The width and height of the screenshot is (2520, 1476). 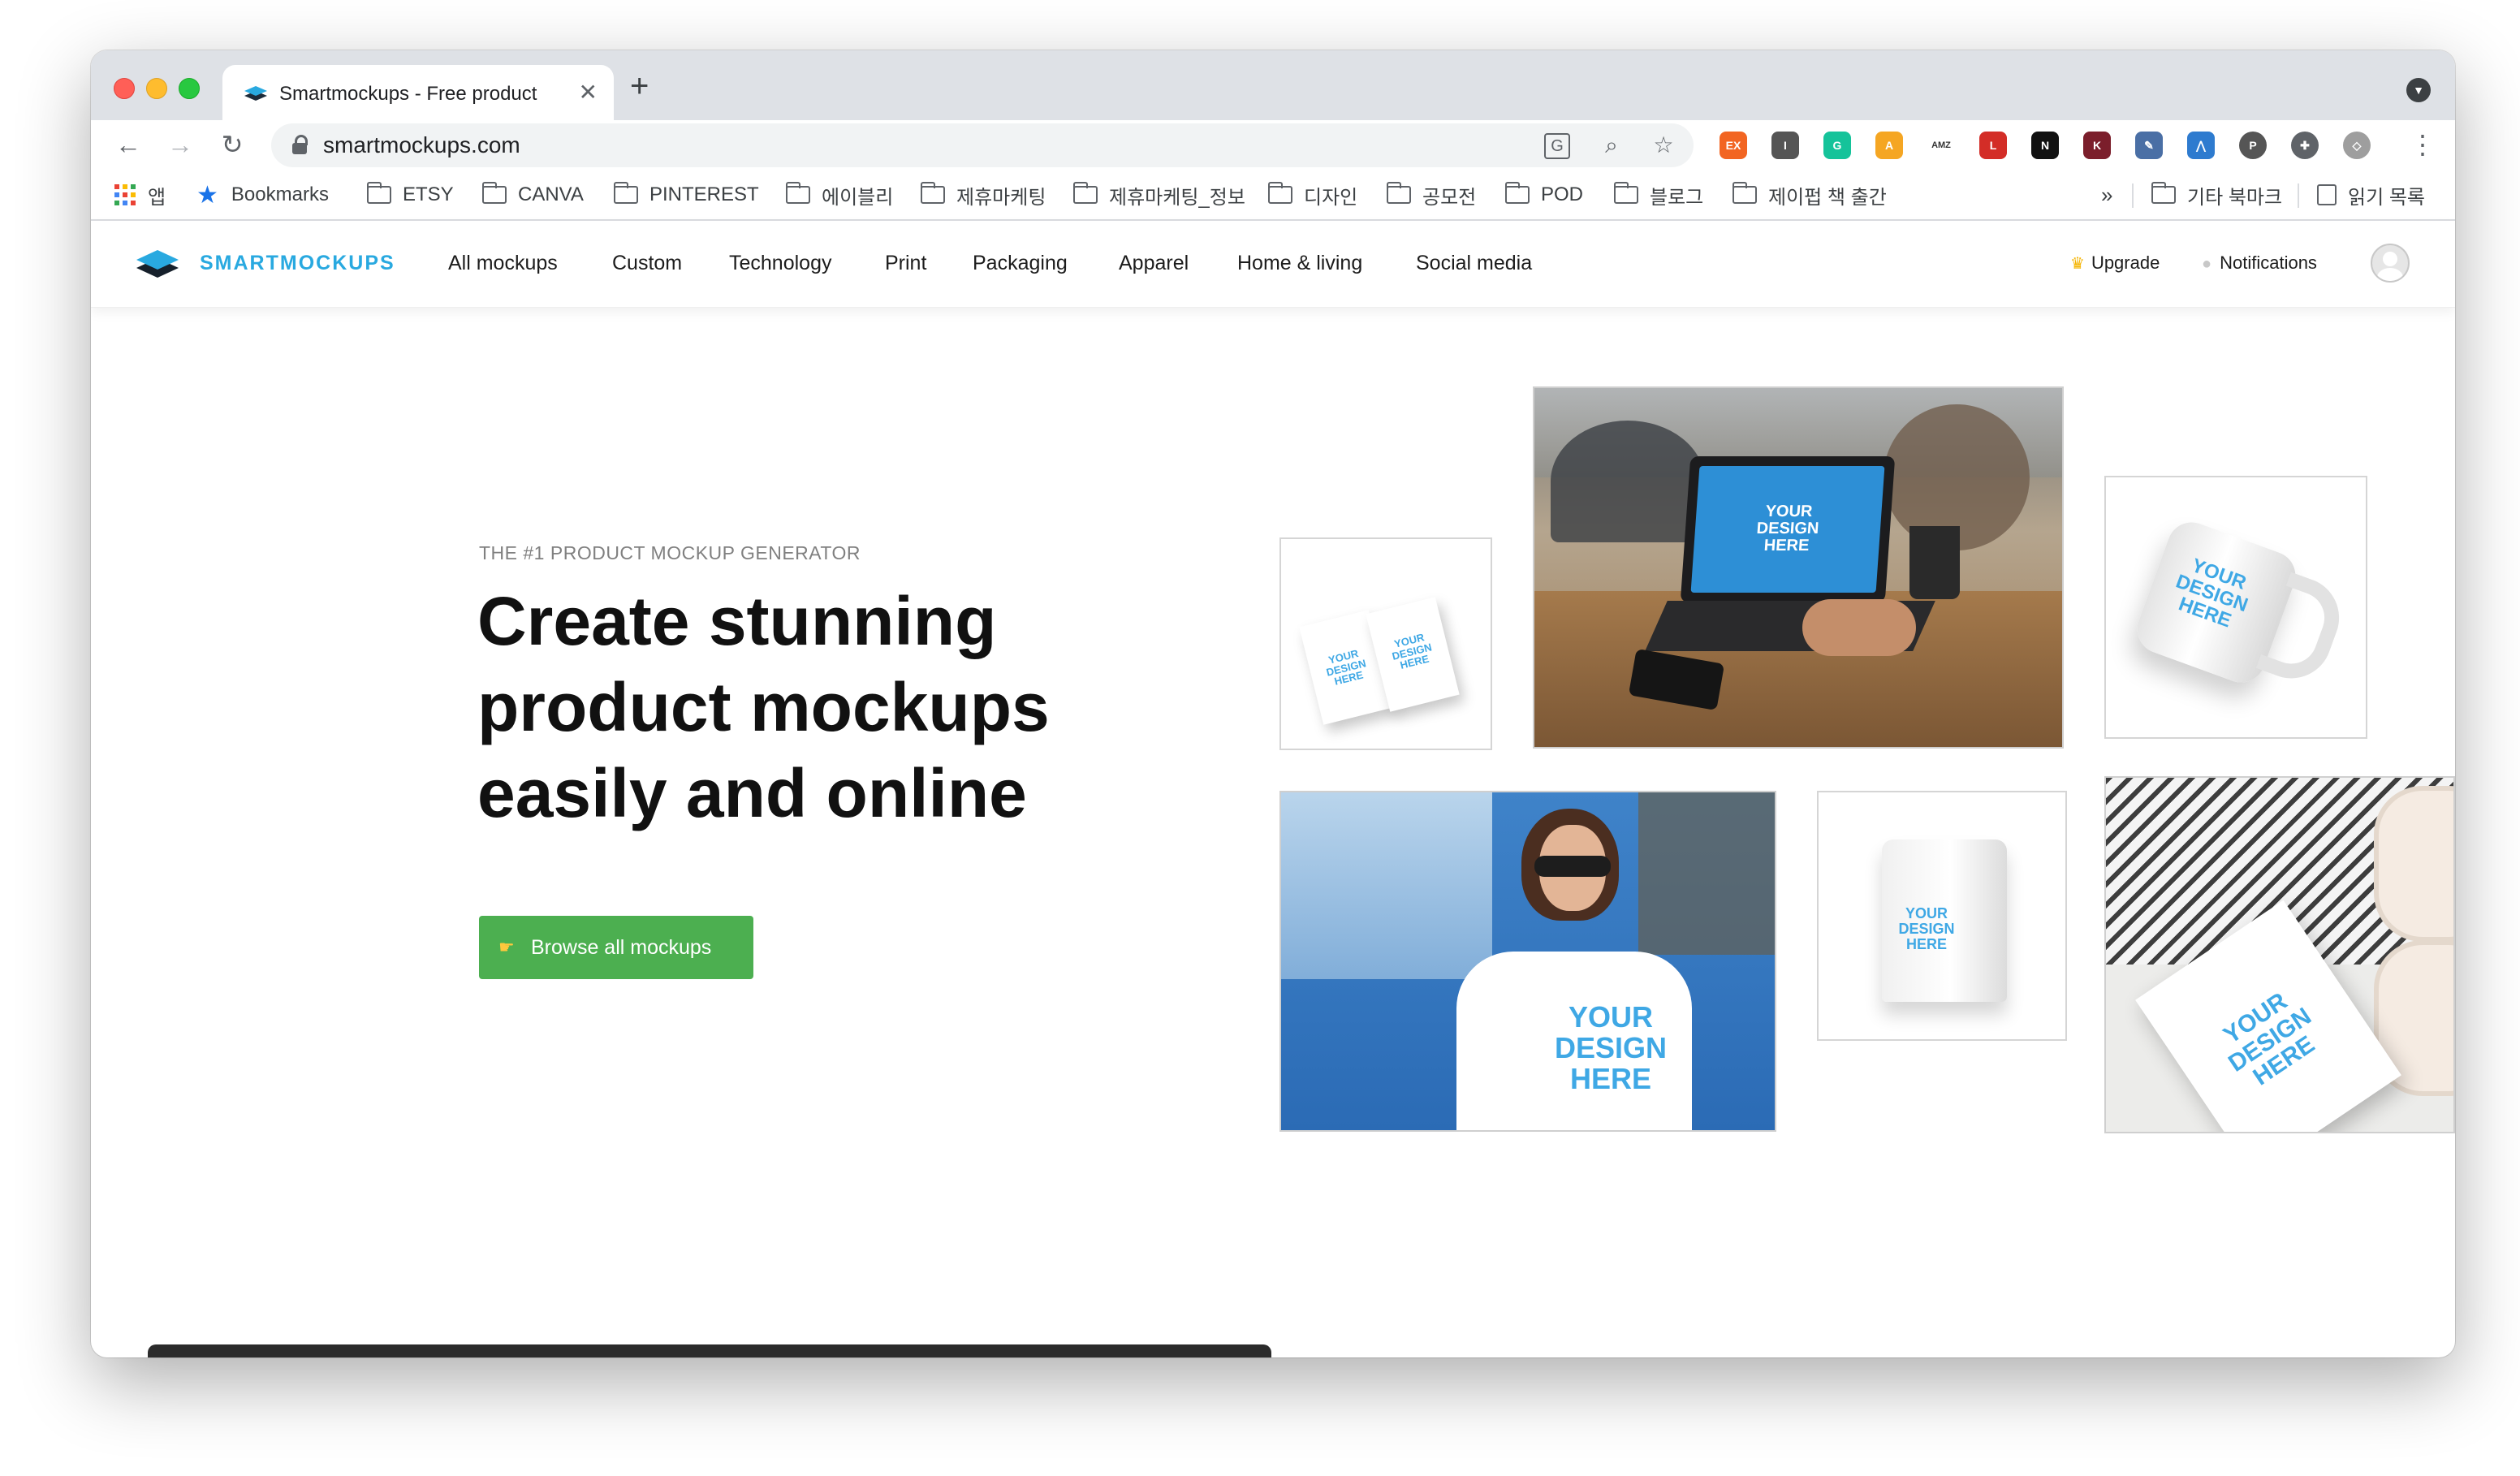 I want to click on smartmockups-favicon-icon, so click(x=255, y=93).